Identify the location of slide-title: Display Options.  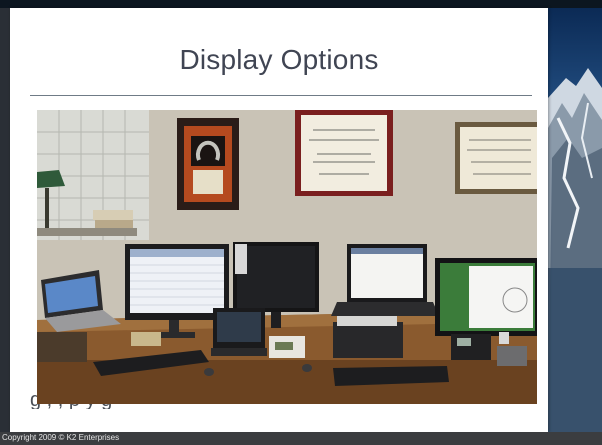
(279, 59).